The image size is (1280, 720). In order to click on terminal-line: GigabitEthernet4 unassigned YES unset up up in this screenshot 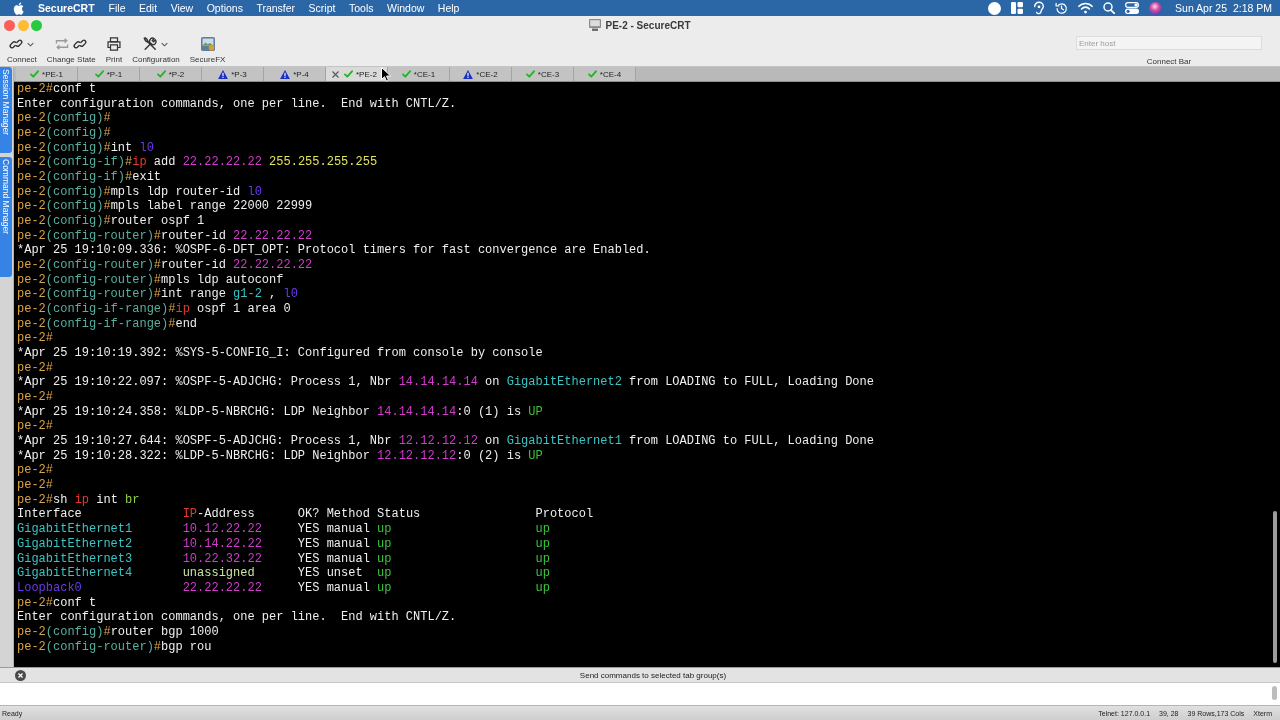, I will do `click(283, 573)`.